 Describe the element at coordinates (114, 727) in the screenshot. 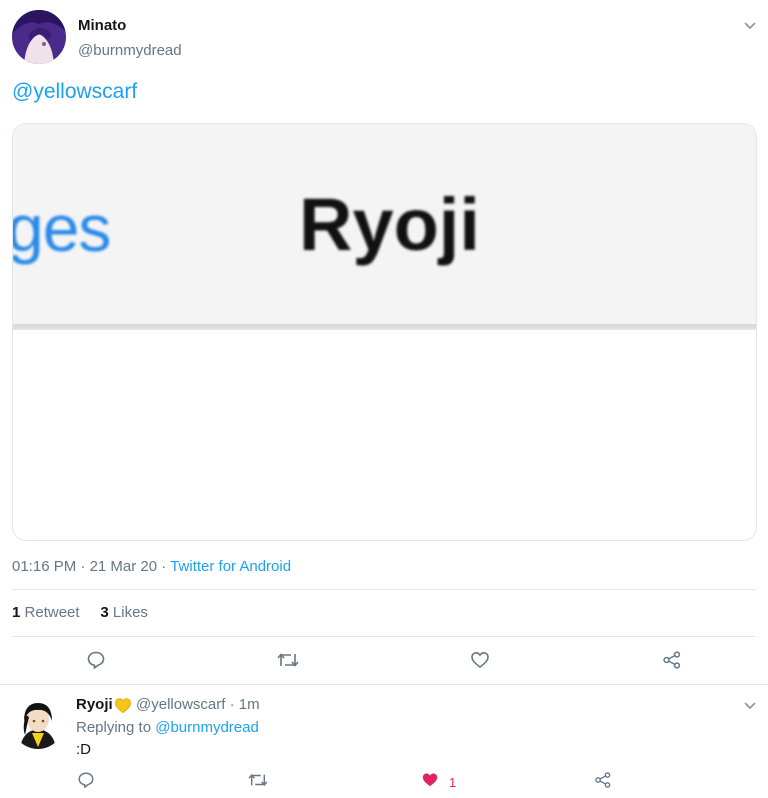

I see `replying-to-label: Replying to` at that location.